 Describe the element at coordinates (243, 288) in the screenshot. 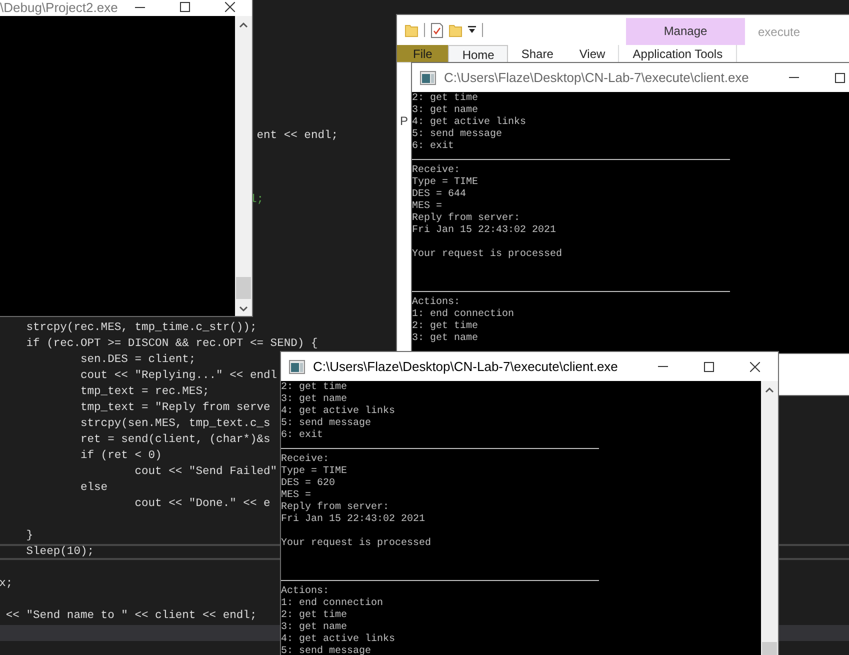

I see `scrollbar-thumb` at that location.